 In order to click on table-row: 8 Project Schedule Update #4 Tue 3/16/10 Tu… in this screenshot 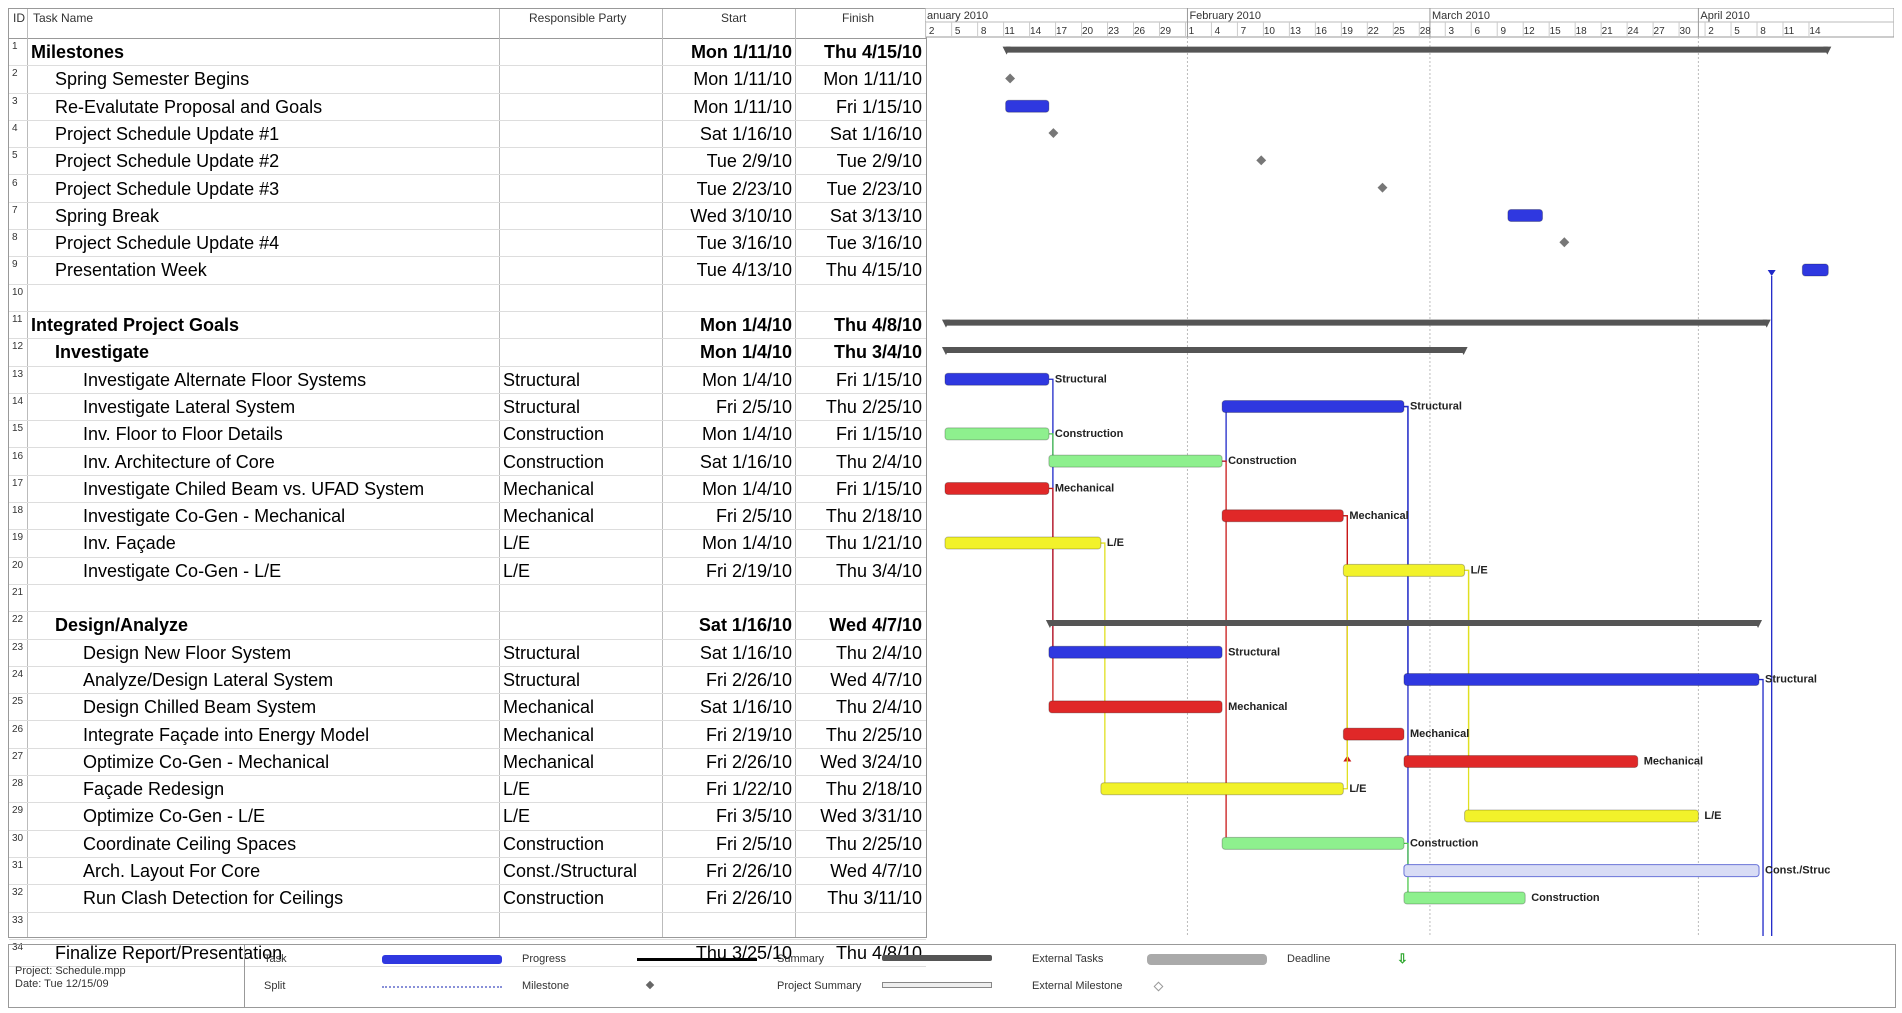, I will do `click(467, 244)`.